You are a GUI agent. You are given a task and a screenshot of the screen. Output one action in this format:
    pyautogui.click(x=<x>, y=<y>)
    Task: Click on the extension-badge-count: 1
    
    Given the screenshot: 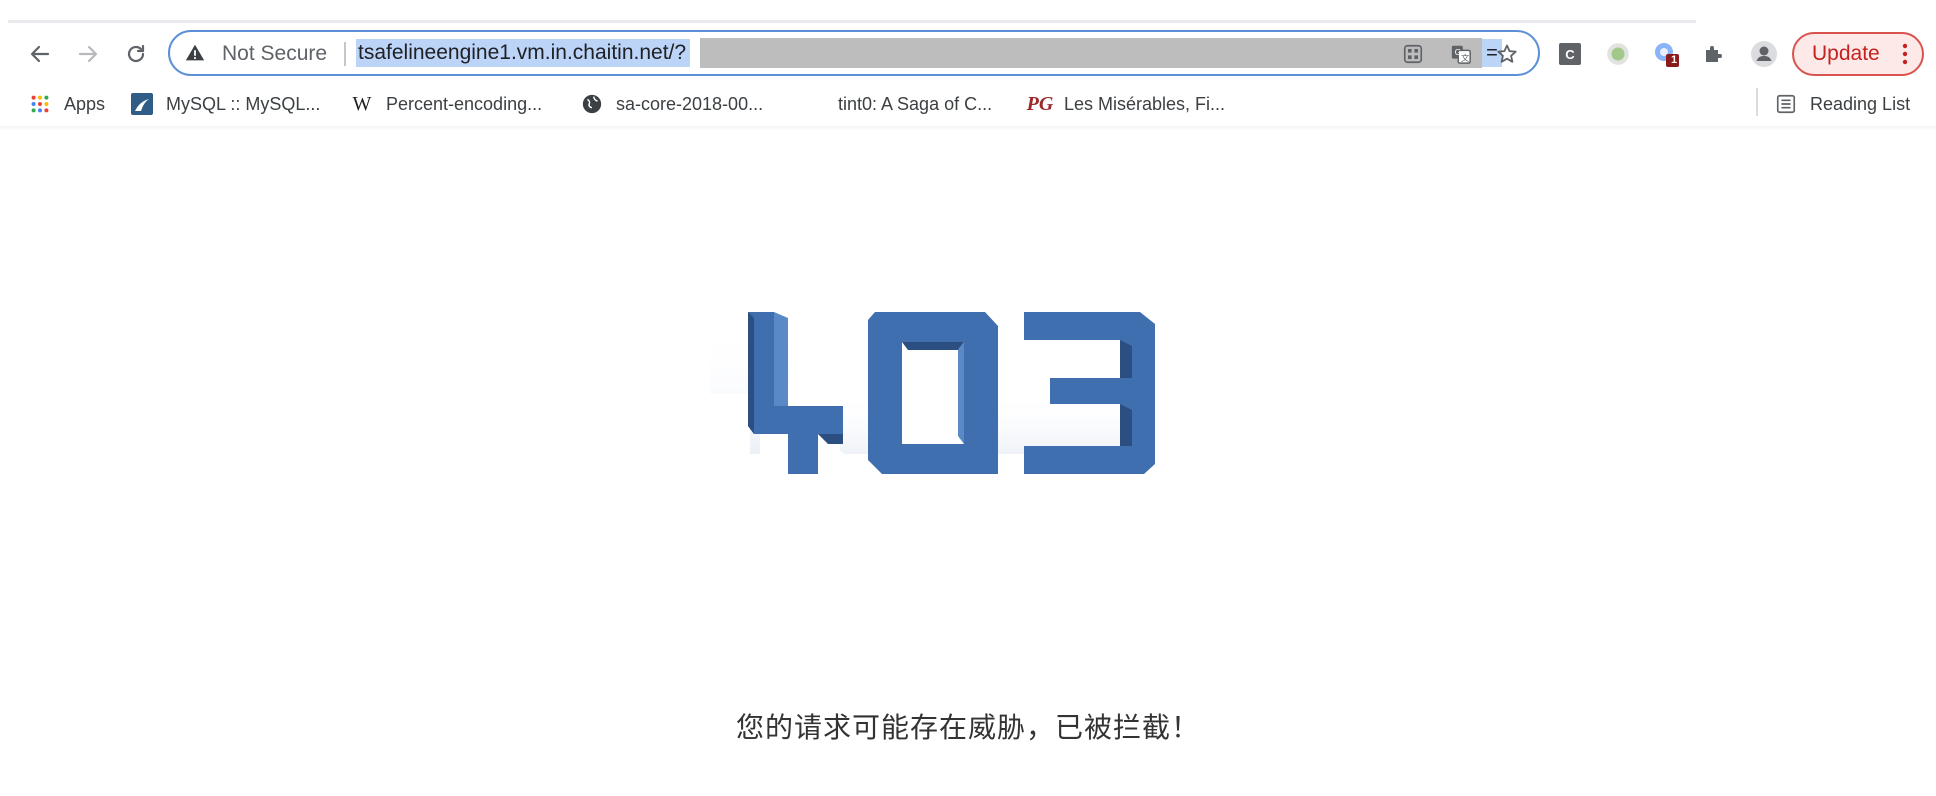 What is the action you would take?
    pyautogui.click(x=1674, y=60)
    